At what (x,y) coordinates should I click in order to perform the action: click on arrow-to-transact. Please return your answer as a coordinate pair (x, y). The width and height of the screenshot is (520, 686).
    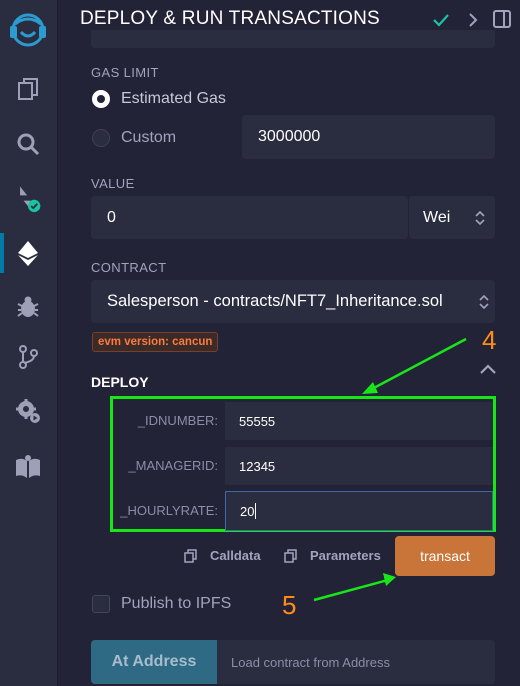
    Looking at the image, I should click on (354, 587).